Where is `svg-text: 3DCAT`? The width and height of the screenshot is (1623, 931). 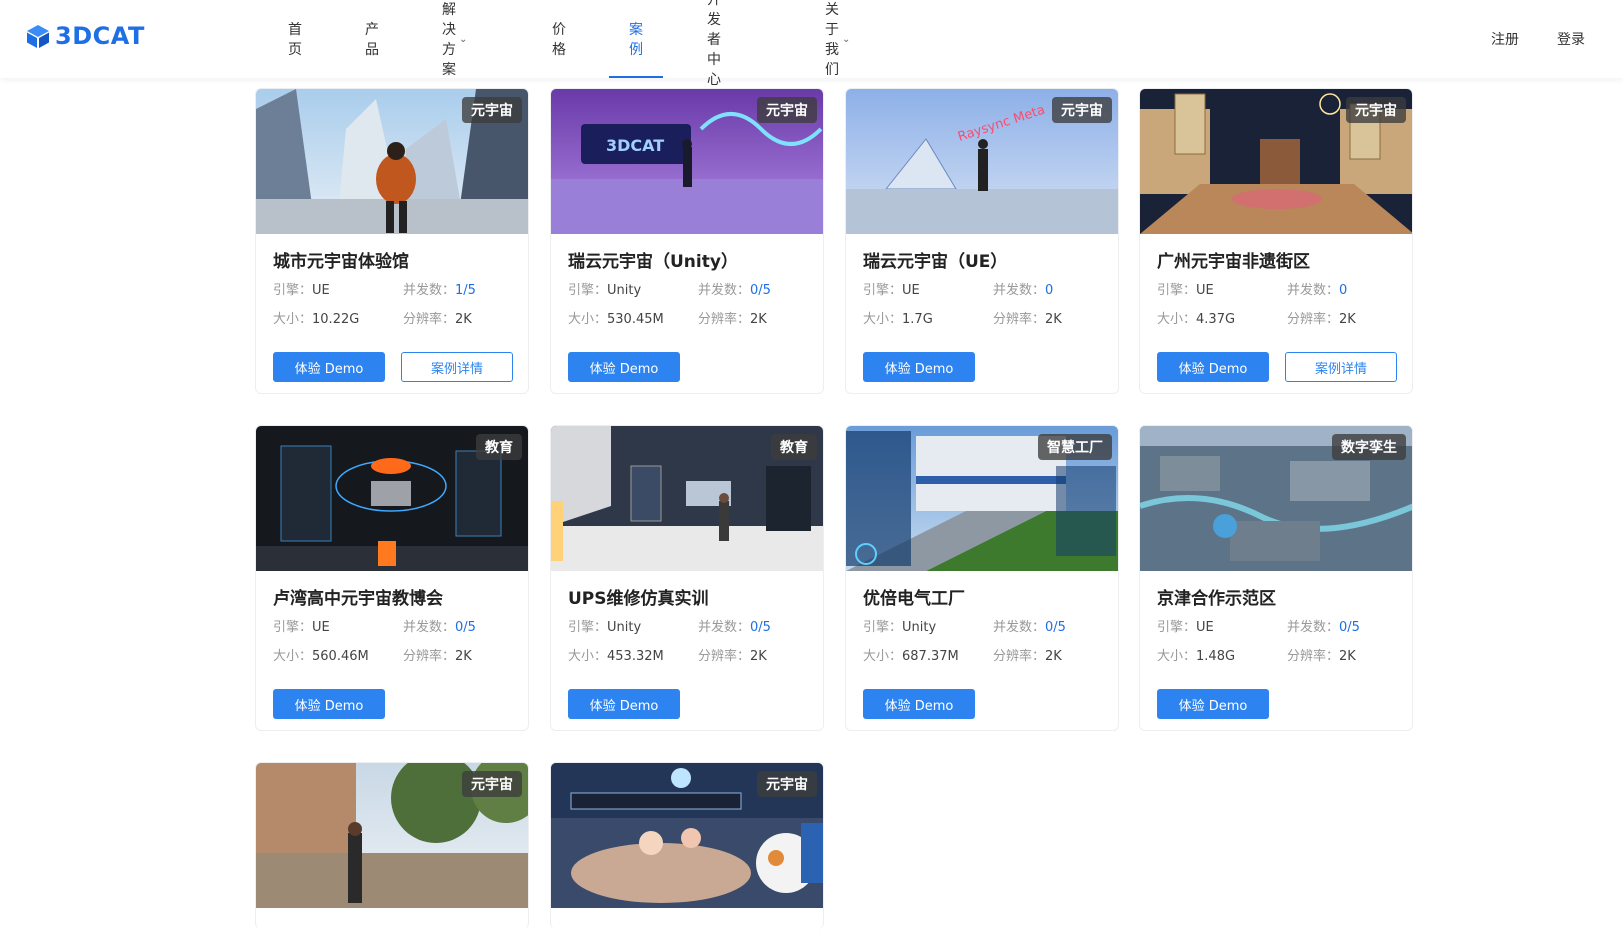
svg-text: 3DCAT is located at coordinates (635, 145).